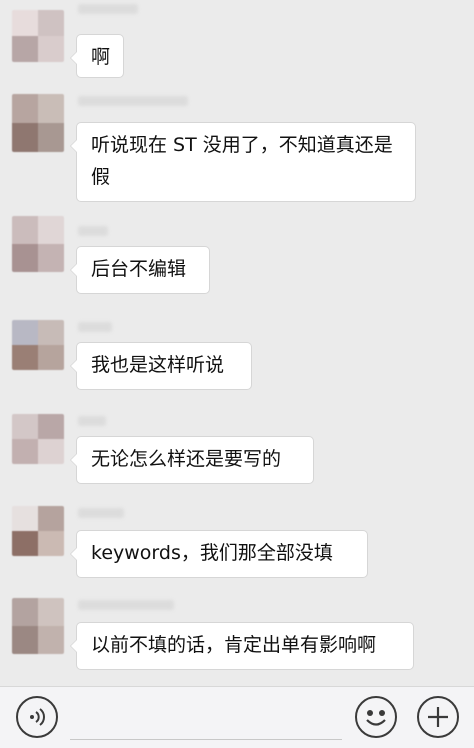 The height and width of the screenshot is (748, 474). I want to click on voice-icon, so click(37, 717).